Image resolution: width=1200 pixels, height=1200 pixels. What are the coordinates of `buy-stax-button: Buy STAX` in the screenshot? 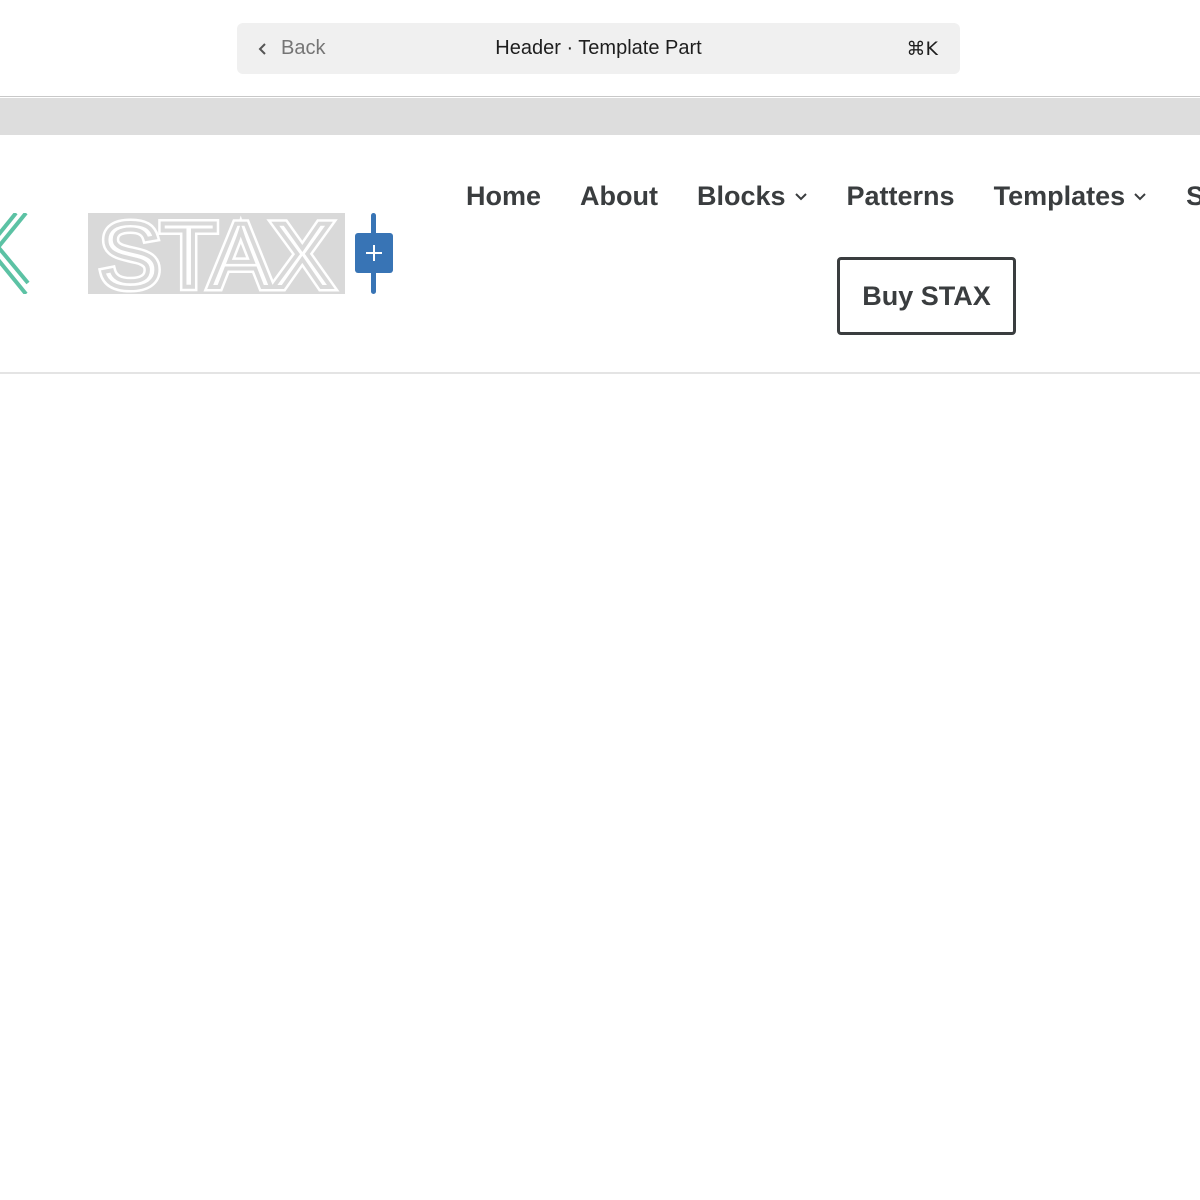 It's located at (926, 296).